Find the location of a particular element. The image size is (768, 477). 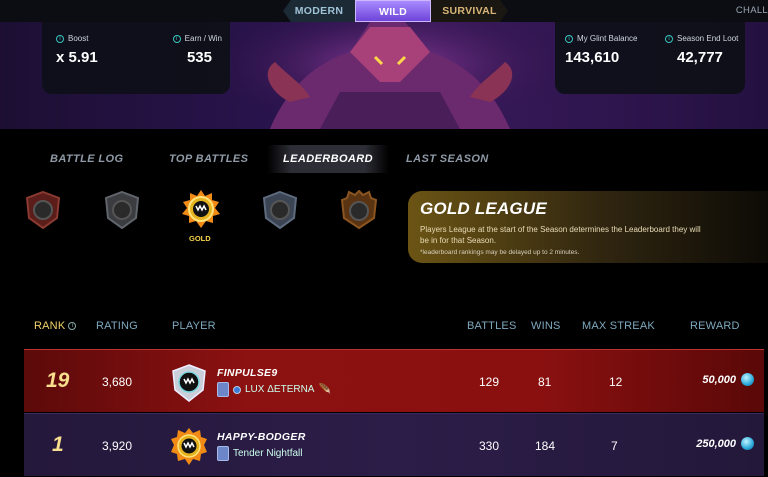

league-title: GOLD LEAGUE is located at coordinates (483, 208).